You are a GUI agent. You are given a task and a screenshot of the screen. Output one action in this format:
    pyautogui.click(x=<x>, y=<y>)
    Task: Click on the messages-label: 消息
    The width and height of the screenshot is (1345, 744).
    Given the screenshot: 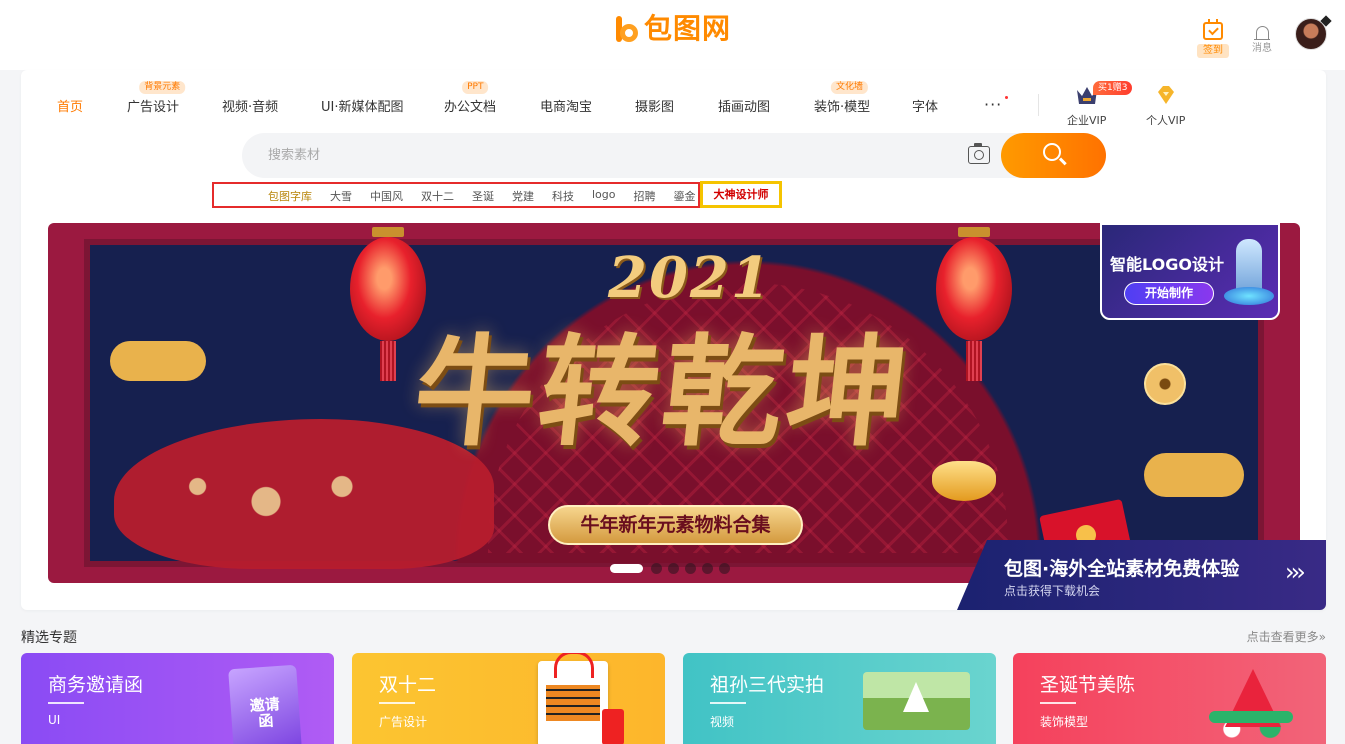 What is the action you would take?
    pyautogui.click(x=1262, y=48)
    